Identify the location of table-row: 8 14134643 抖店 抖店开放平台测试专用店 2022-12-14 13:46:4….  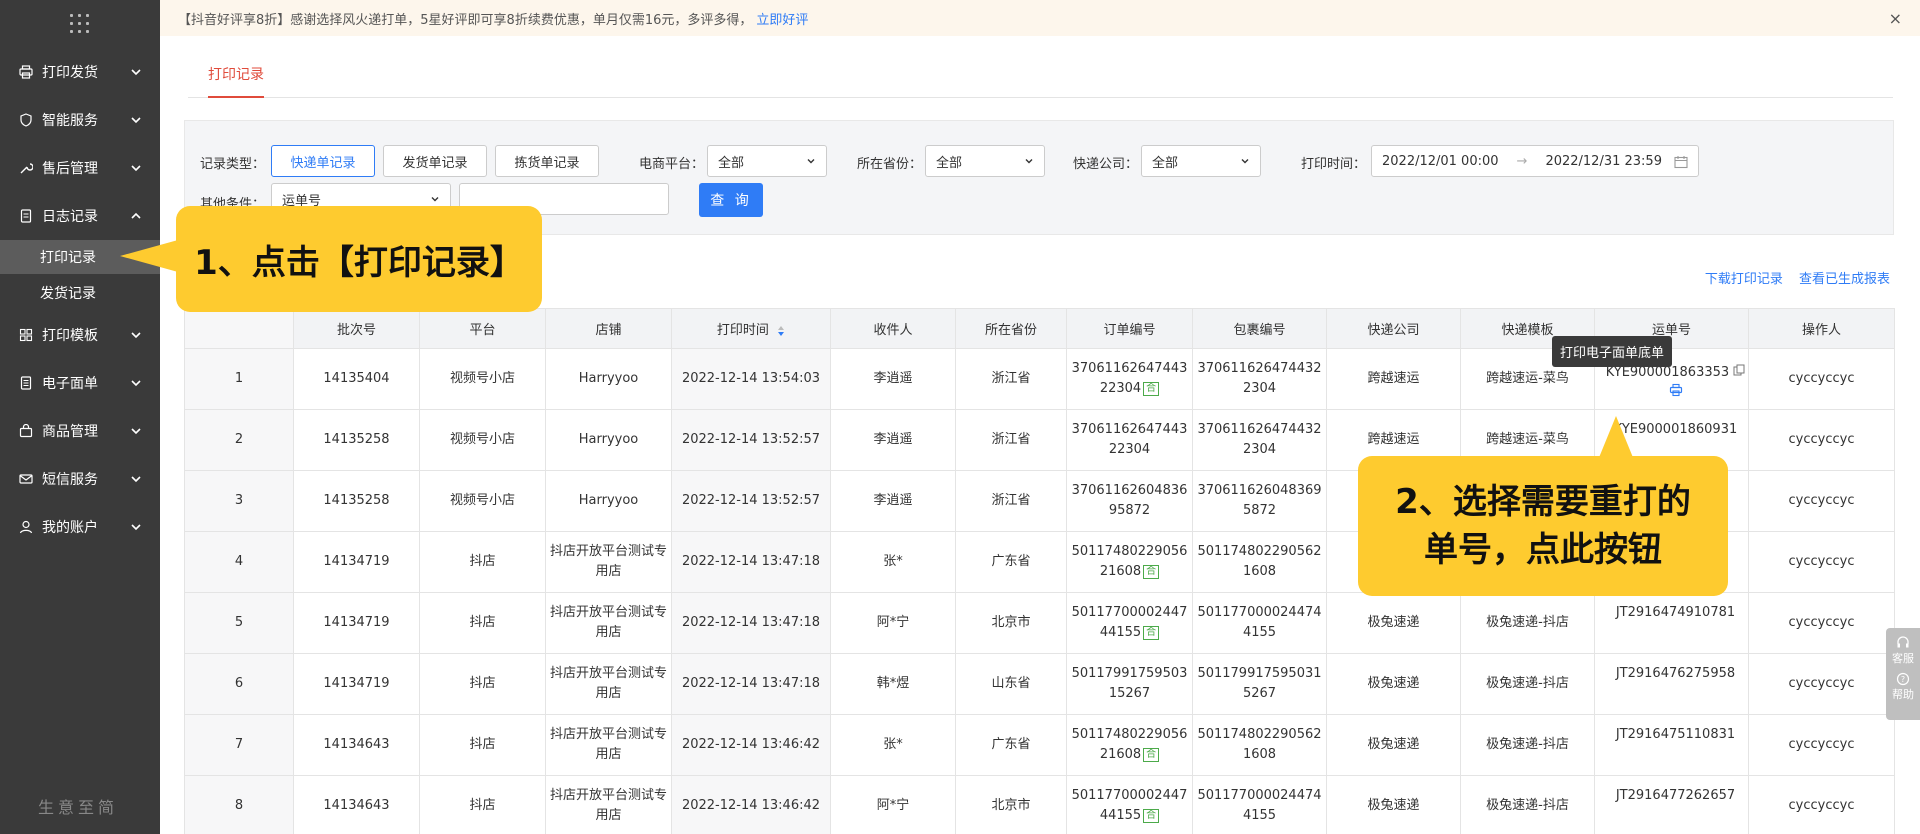
(1039, 804).